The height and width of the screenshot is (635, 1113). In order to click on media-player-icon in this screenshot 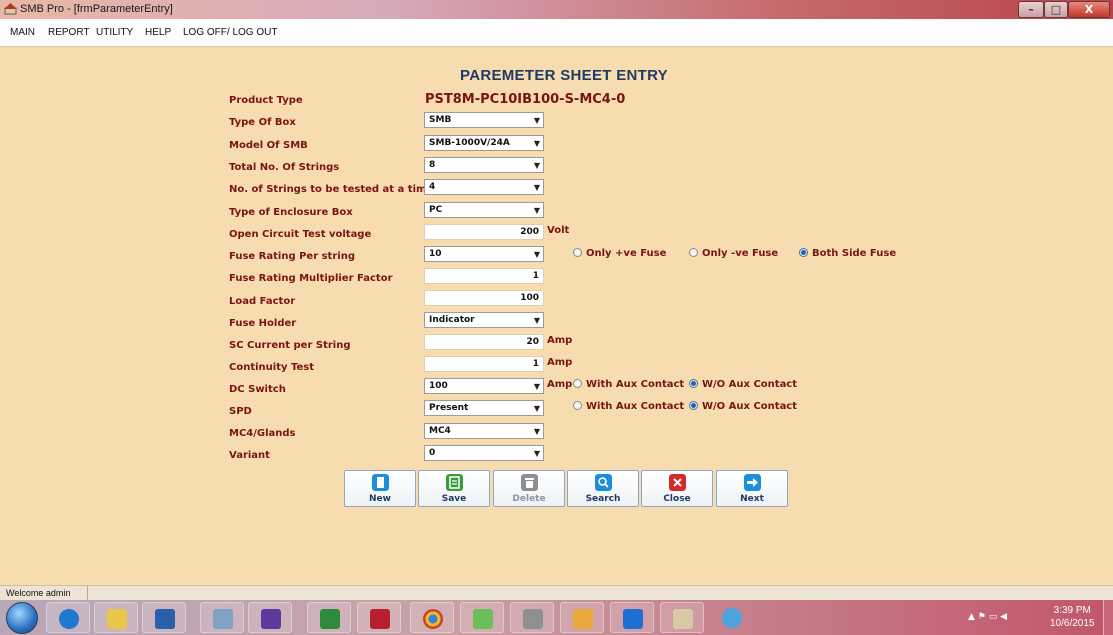, I will do `click(165, 619)`.